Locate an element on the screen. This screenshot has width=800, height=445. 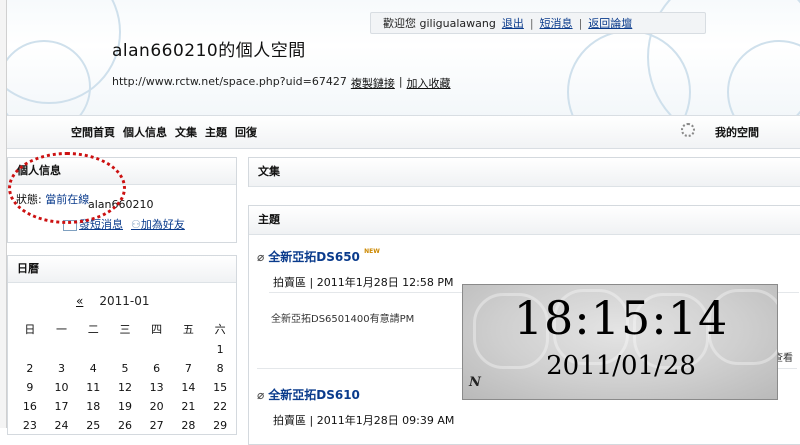
nav-topics: 主題 is located at coordinates (216, 132).